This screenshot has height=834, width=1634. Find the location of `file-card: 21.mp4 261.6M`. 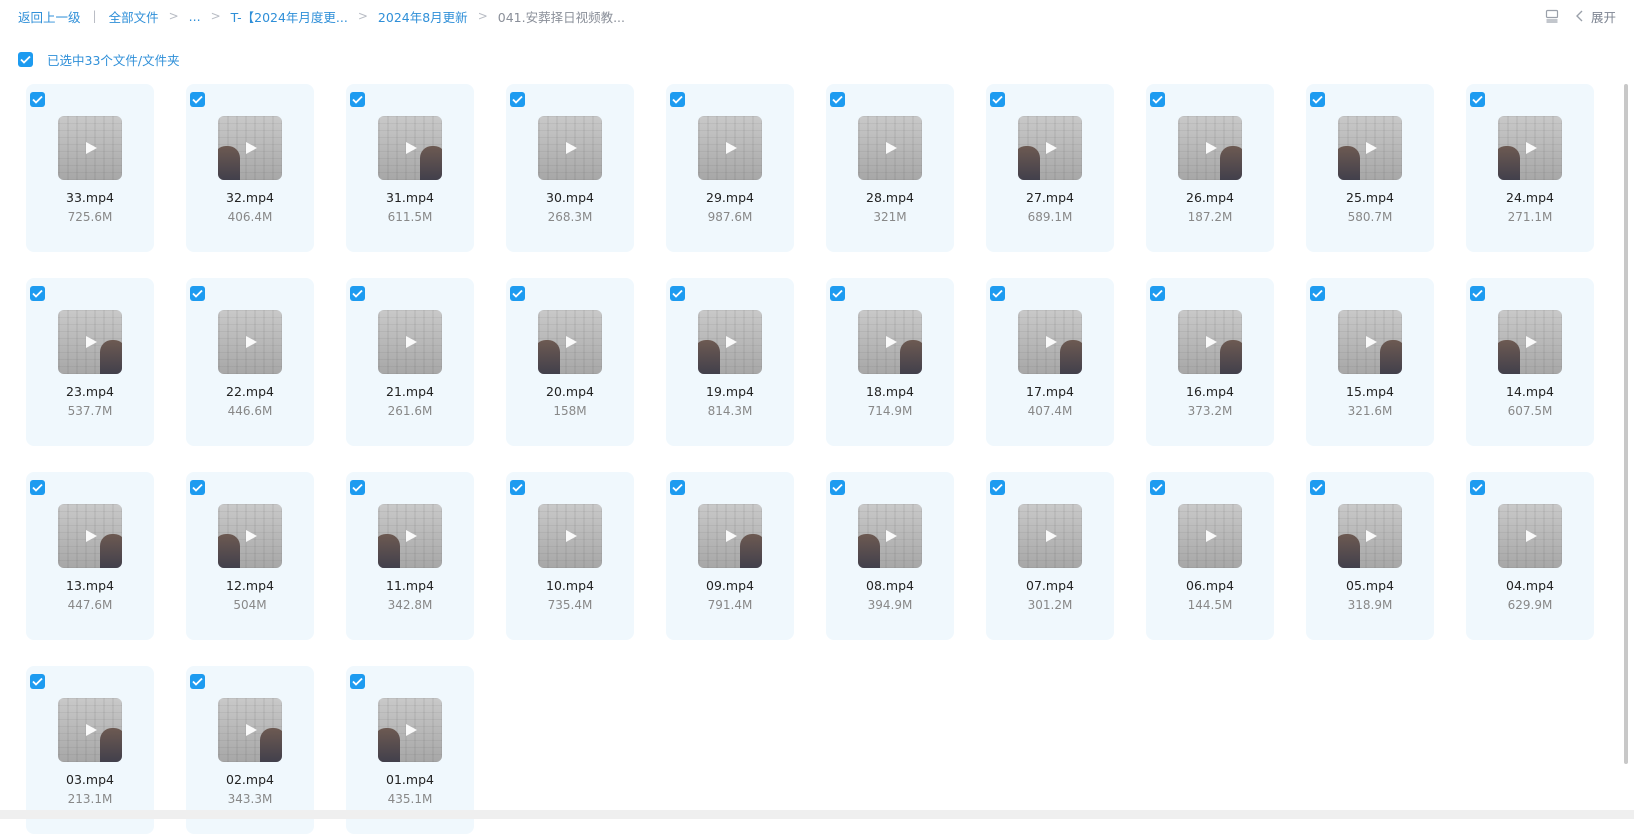

file-card: 21.mp4 261.6M is located at coordinates (410, 362).